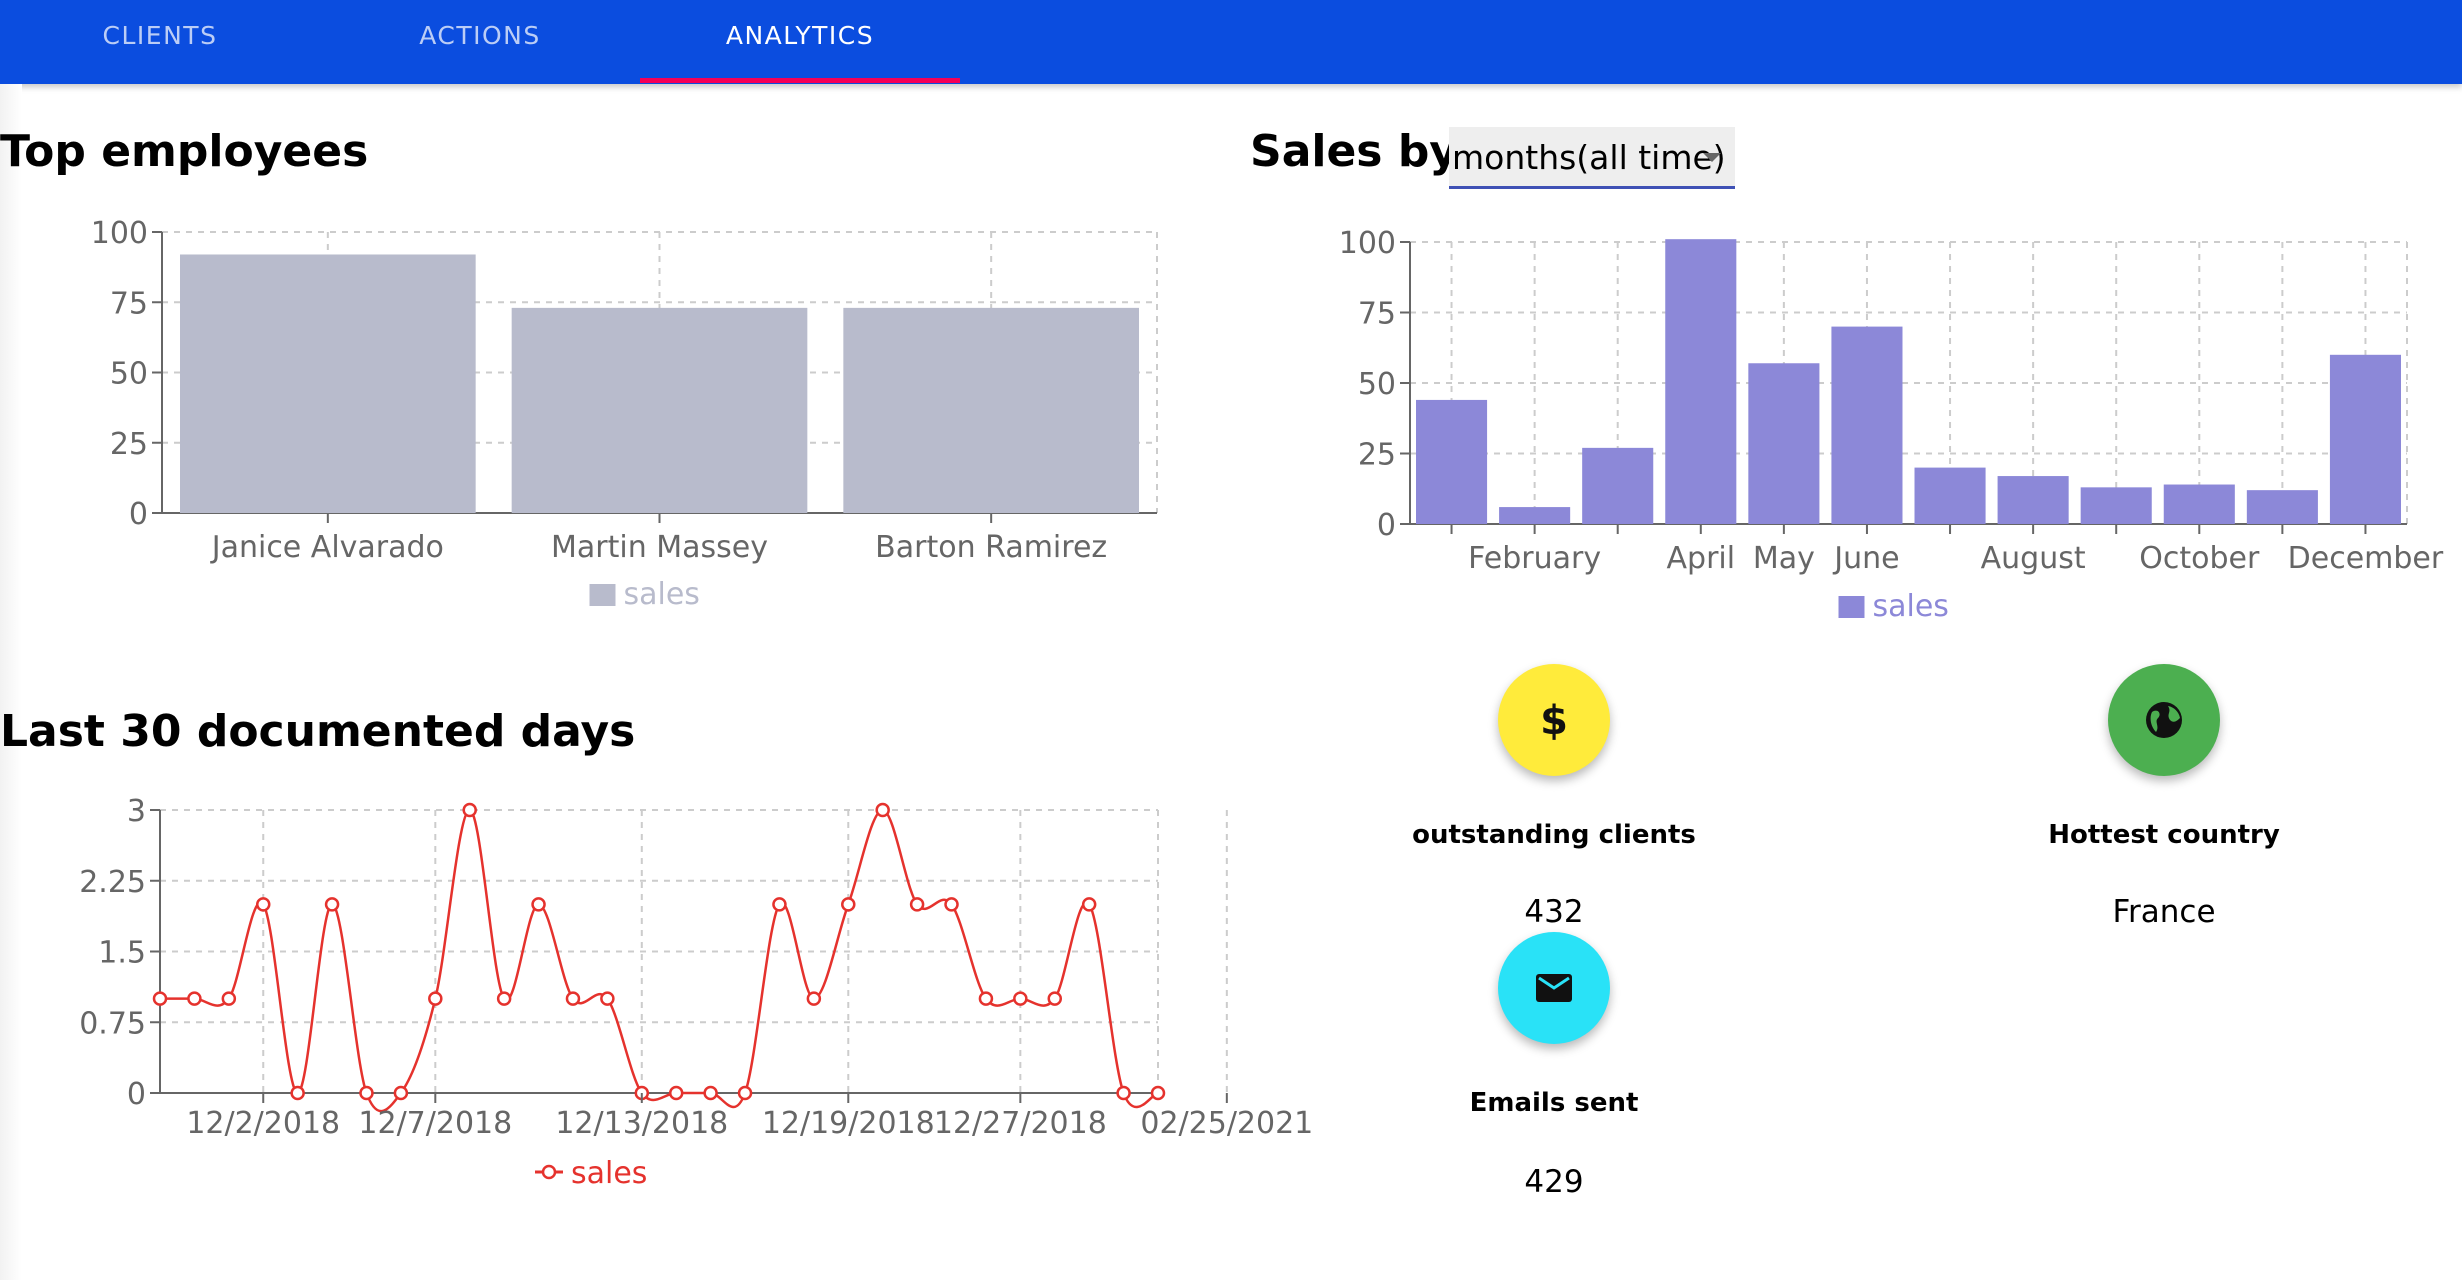 The width and height of the screenshot is (2462, 1280). I want to click on last-30-days-ytick-label: 3, so click(136, 811).